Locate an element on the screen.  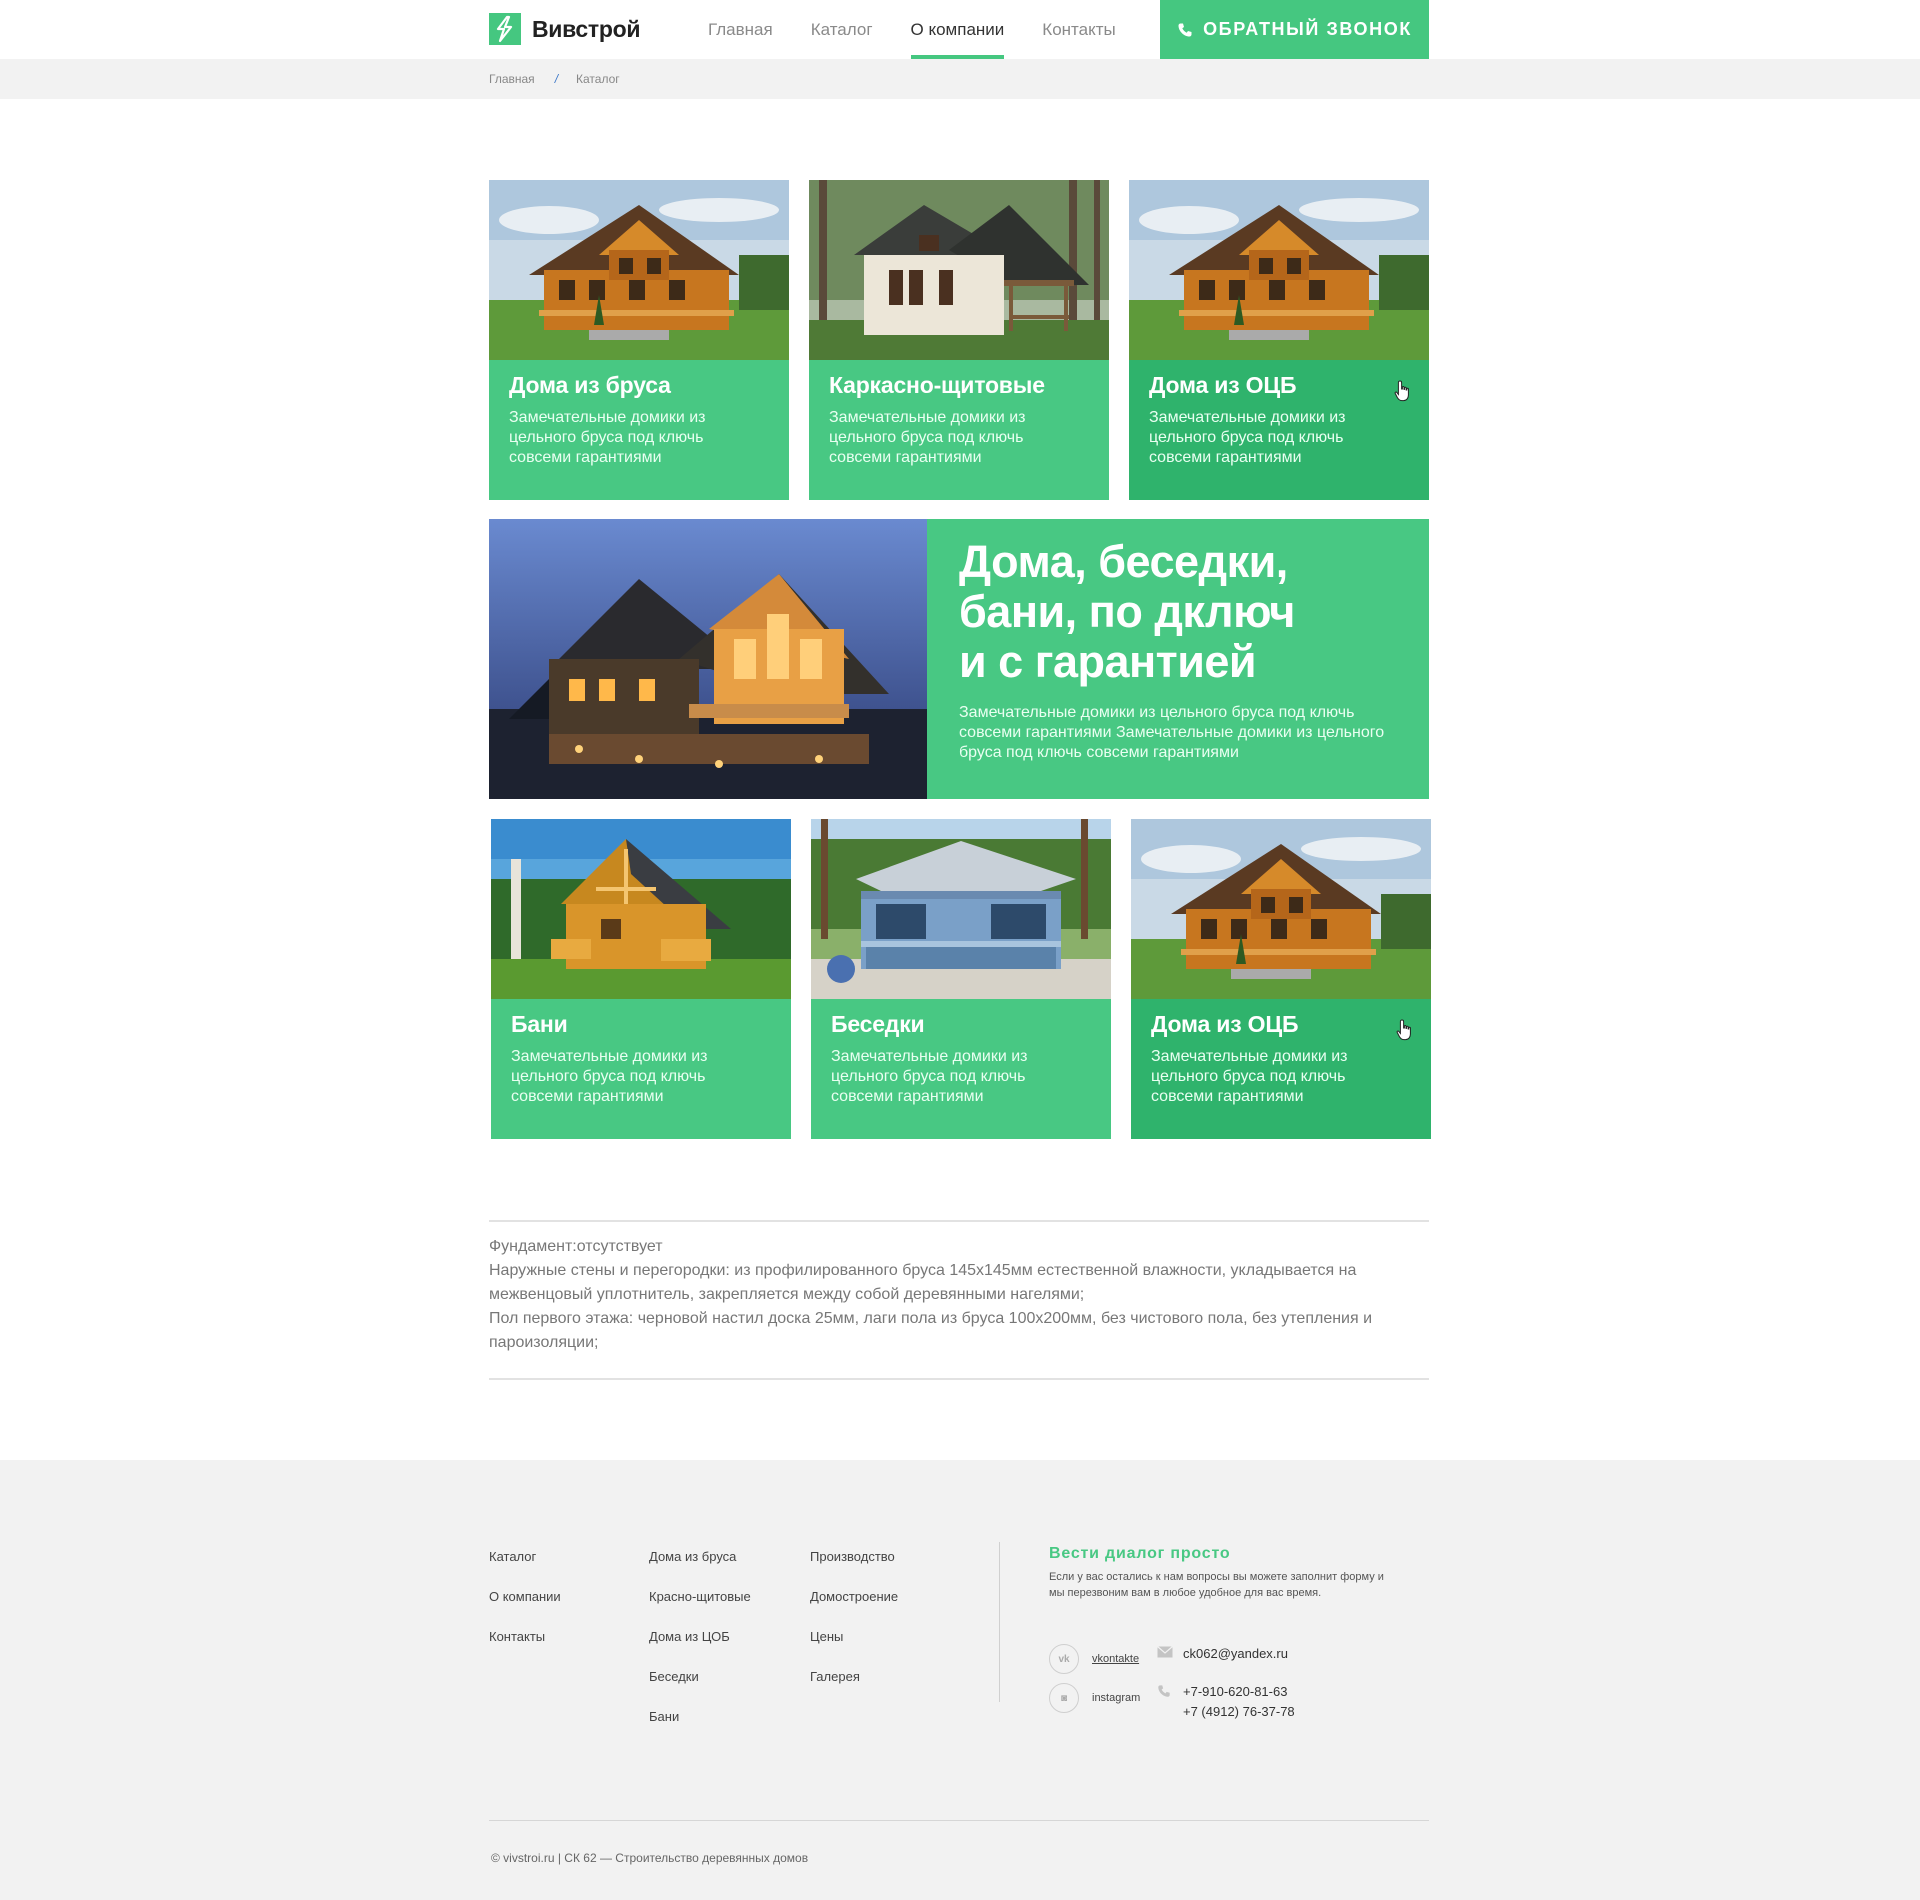
footer-col-company: Производство Домостроение Цены Галерея is located at coordinates (854, 1628).